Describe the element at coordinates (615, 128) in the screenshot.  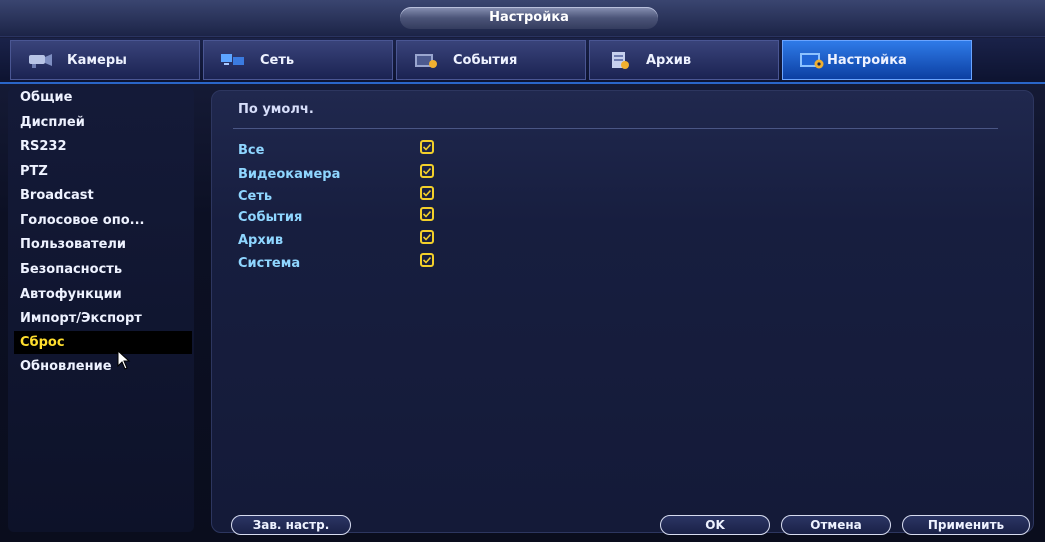
I see `section-divider` at that location.